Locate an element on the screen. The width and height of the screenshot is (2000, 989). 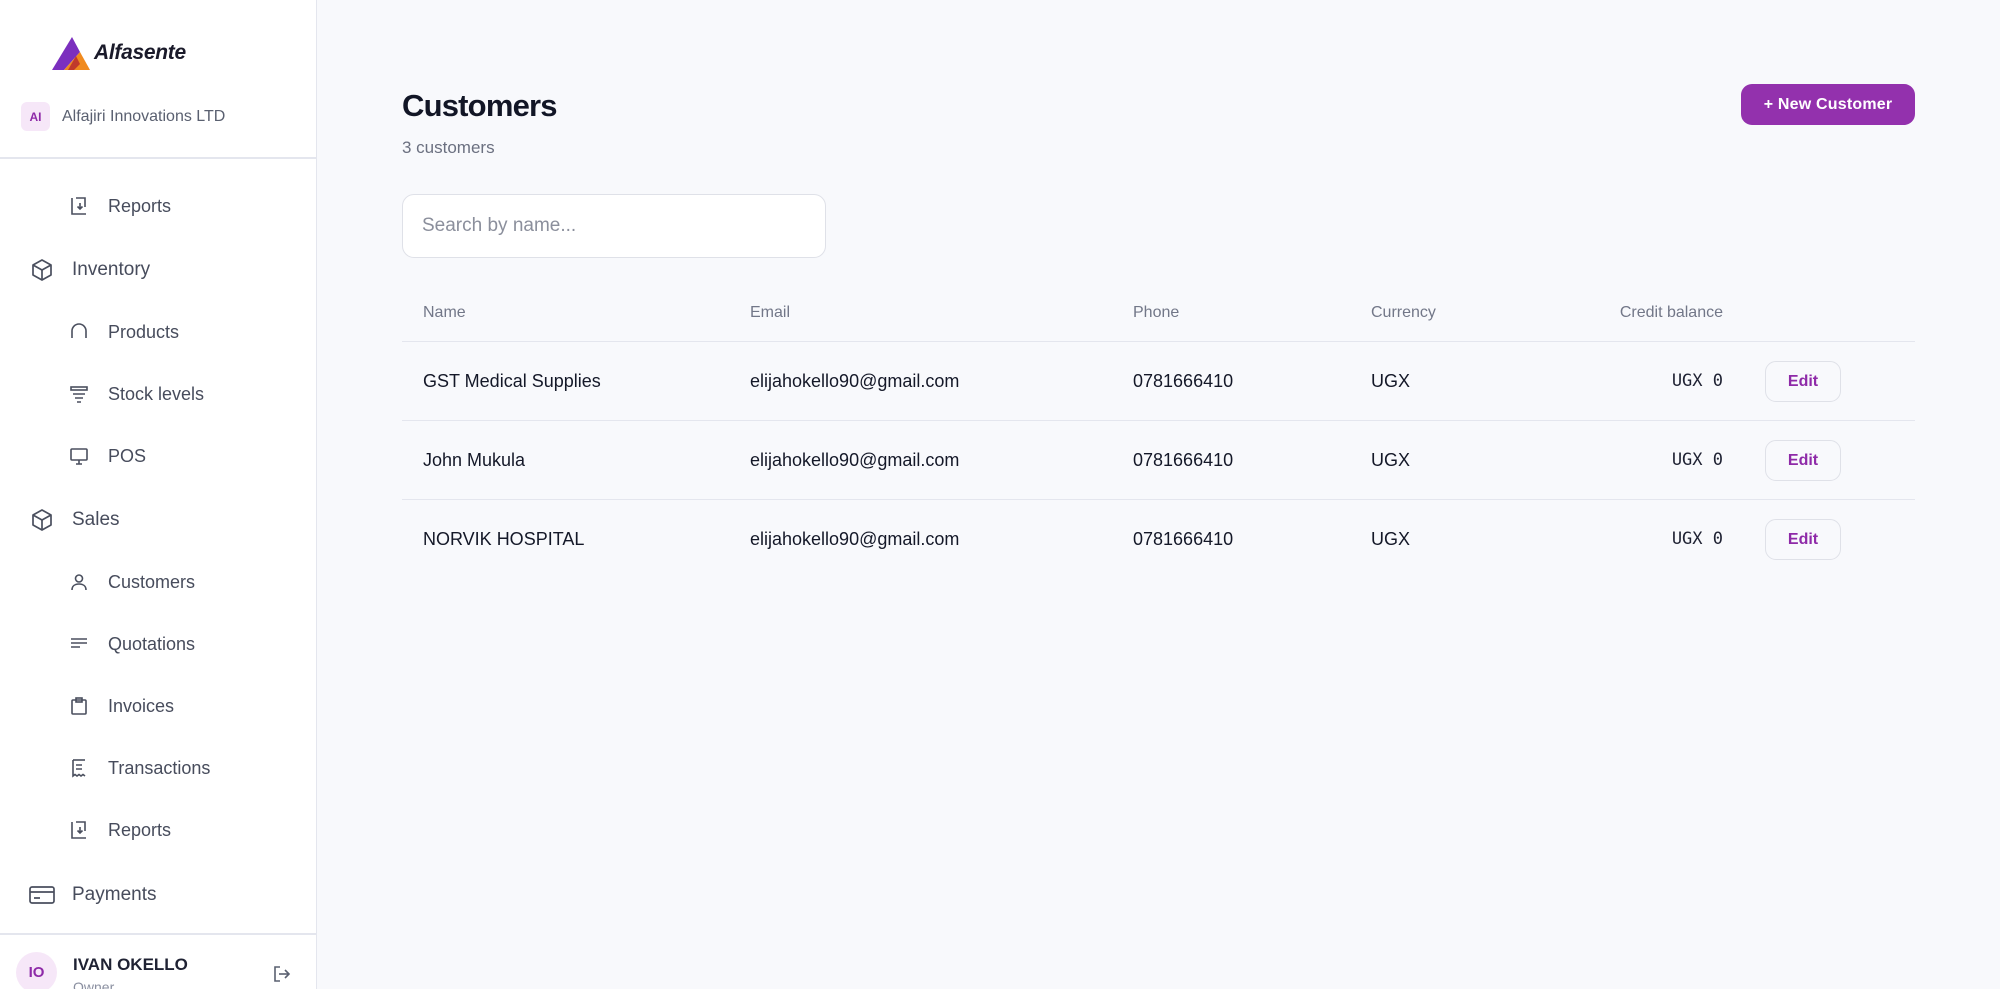
sidebar-item-label: Payments is located at coordinates (114, 894).